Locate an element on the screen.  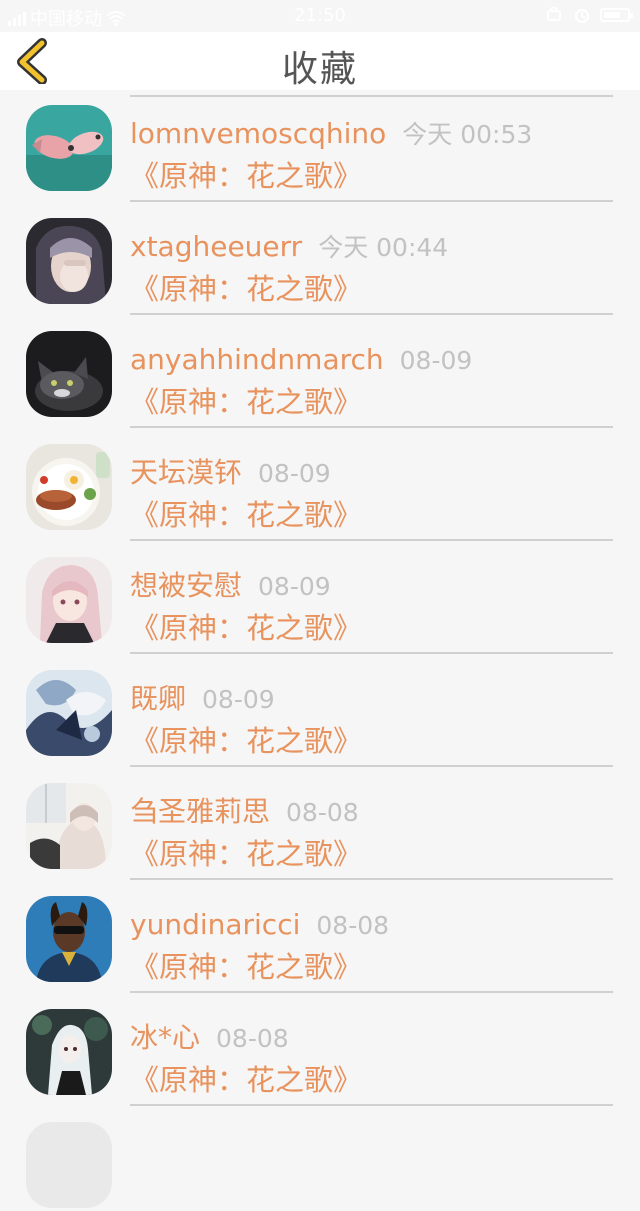
name-line: yundinaricci 08-08 is located at coordinates (259, 925).